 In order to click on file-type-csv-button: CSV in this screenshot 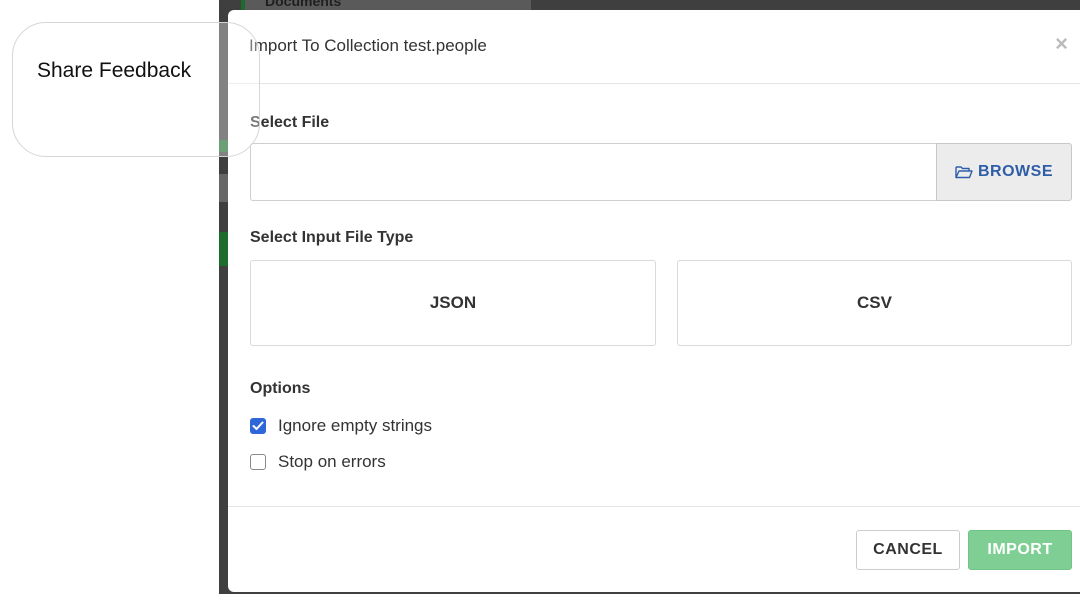, I will do `click(874, 303)`.